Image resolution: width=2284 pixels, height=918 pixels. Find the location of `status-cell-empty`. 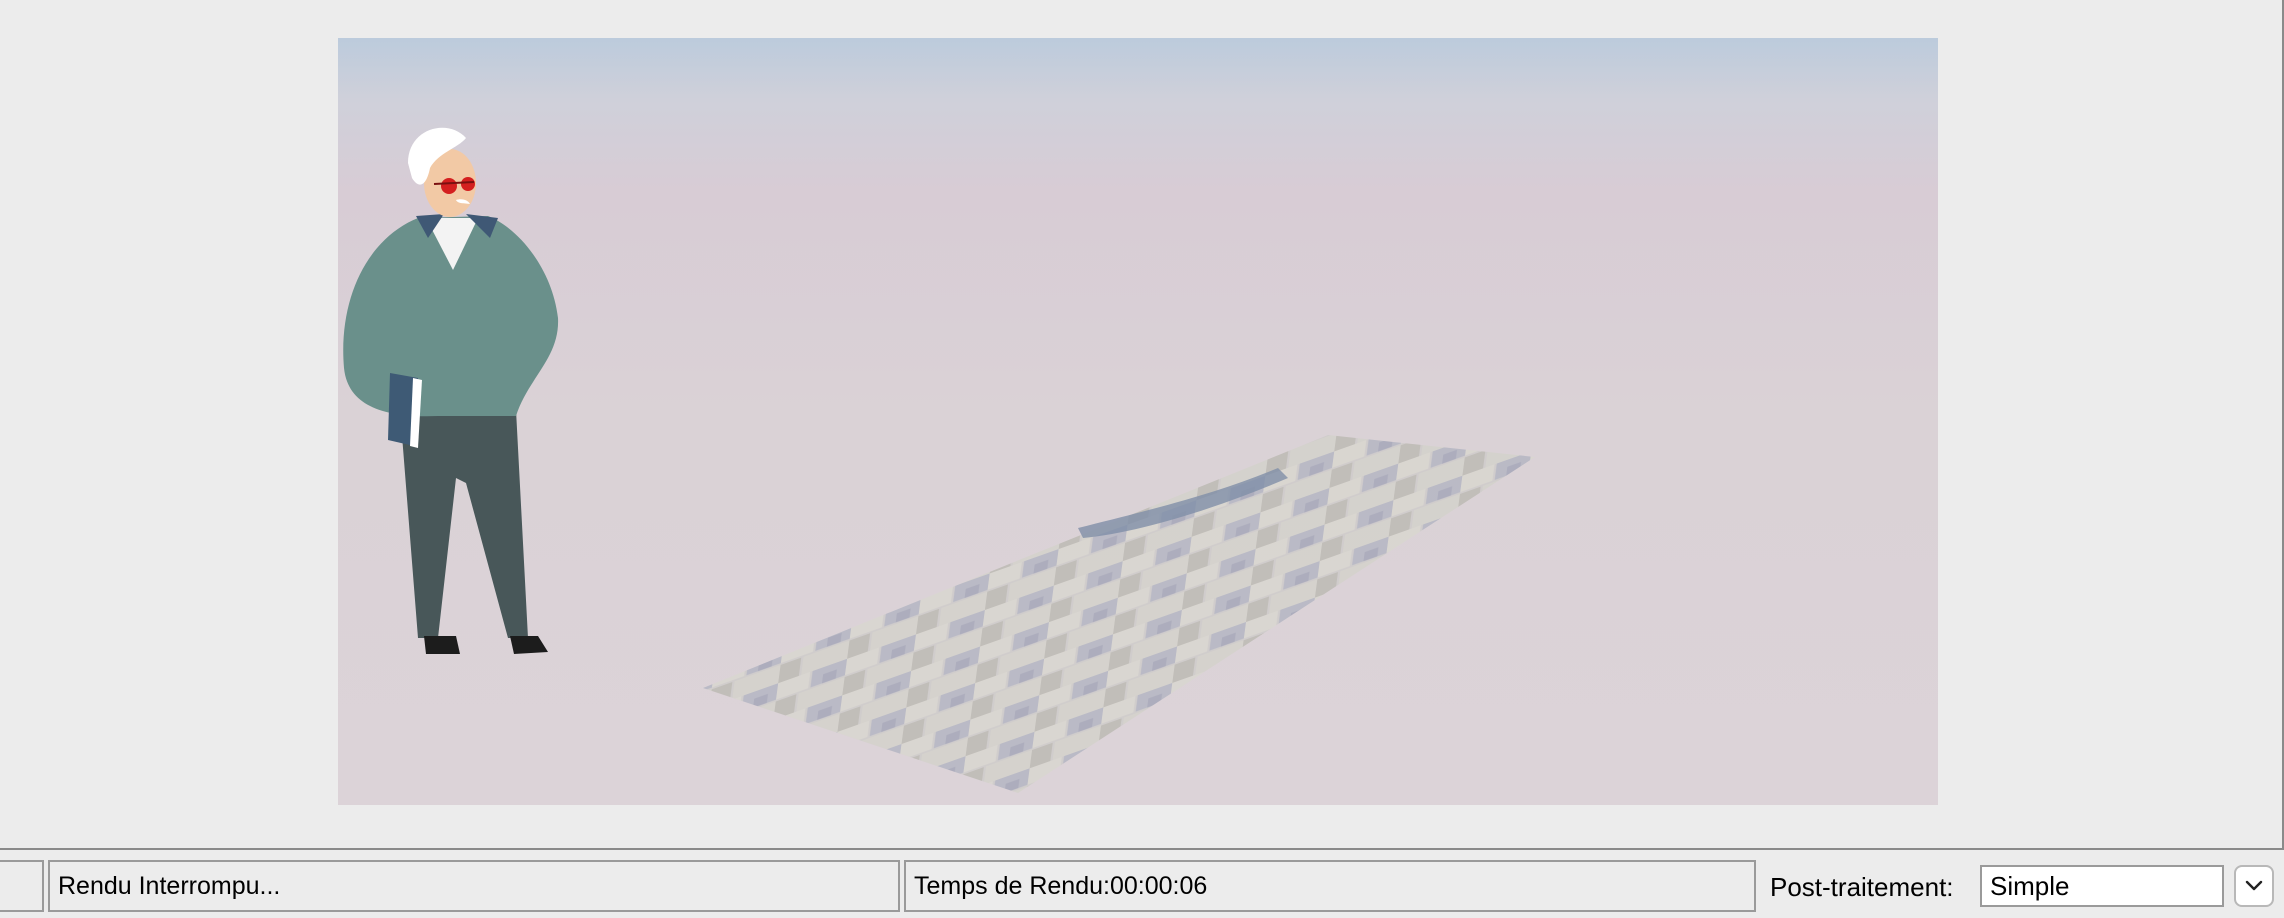

status-cell-empty is located at coordinates (22, 886).